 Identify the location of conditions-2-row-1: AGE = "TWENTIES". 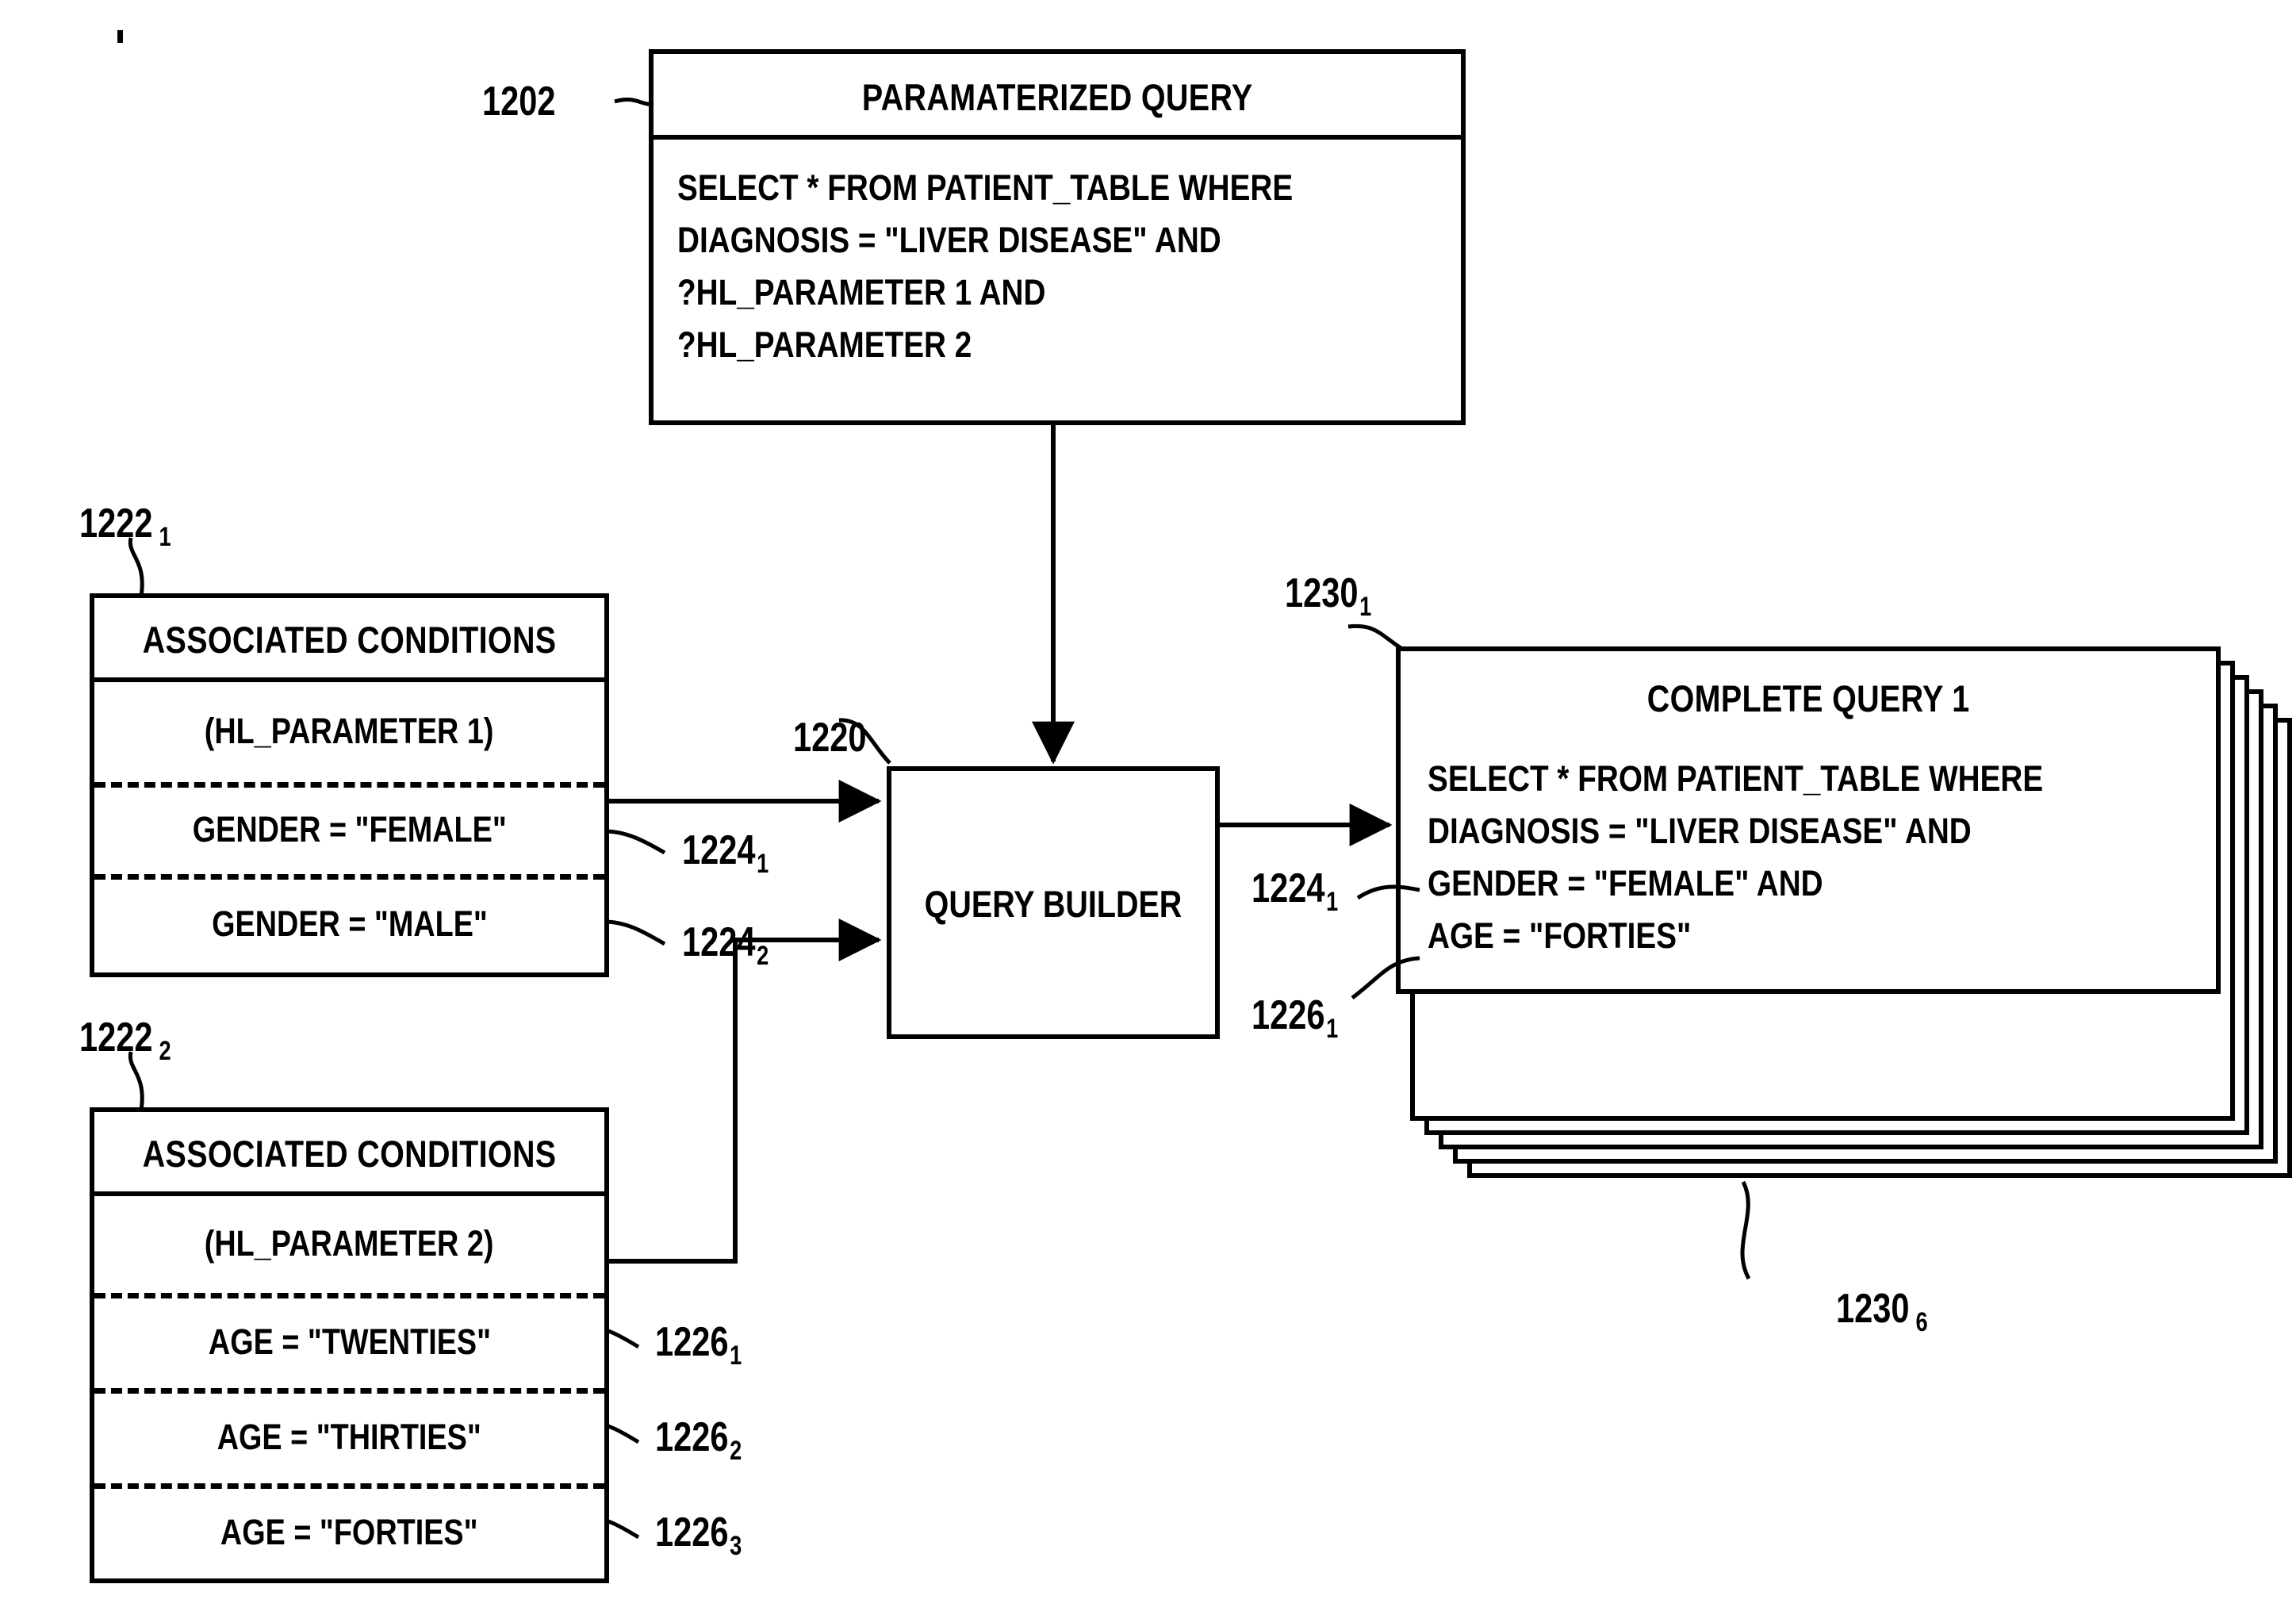
(349, 1342).